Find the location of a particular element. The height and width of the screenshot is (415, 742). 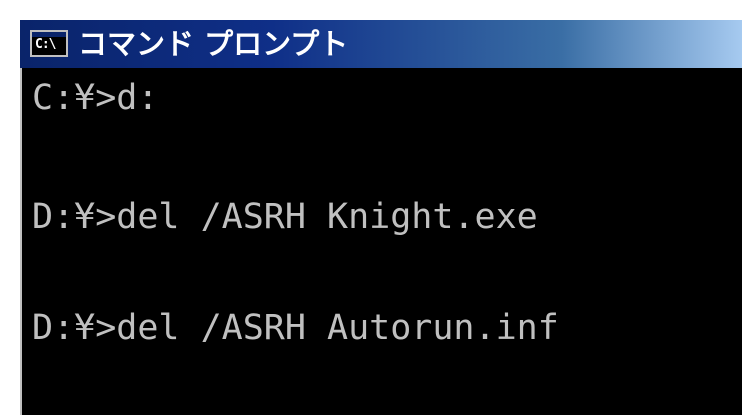

cmd-icon: C:\ is located at coordinates (49, 43).